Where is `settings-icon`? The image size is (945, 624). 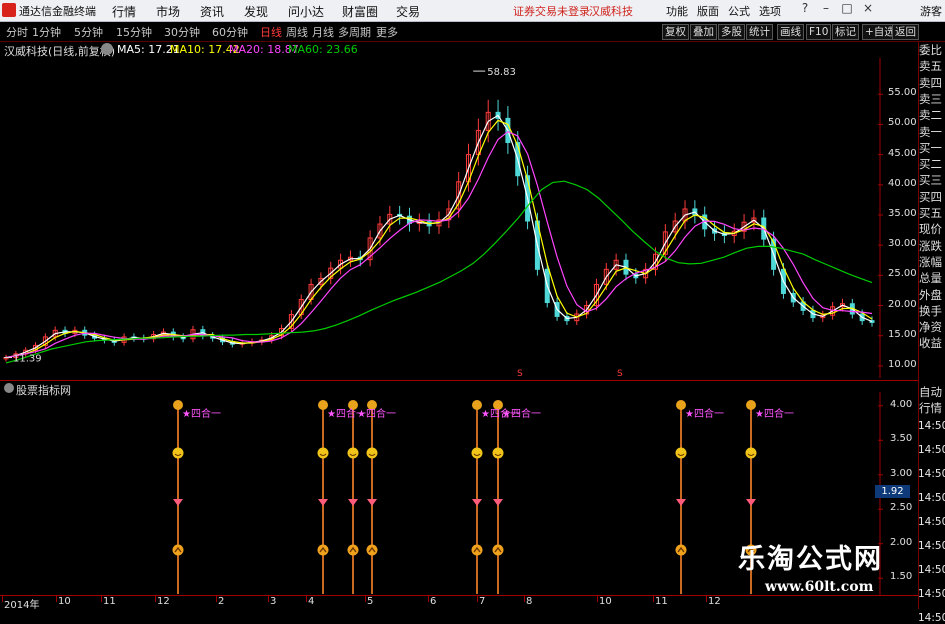
settings-icon is located at coordinates (107, 49).